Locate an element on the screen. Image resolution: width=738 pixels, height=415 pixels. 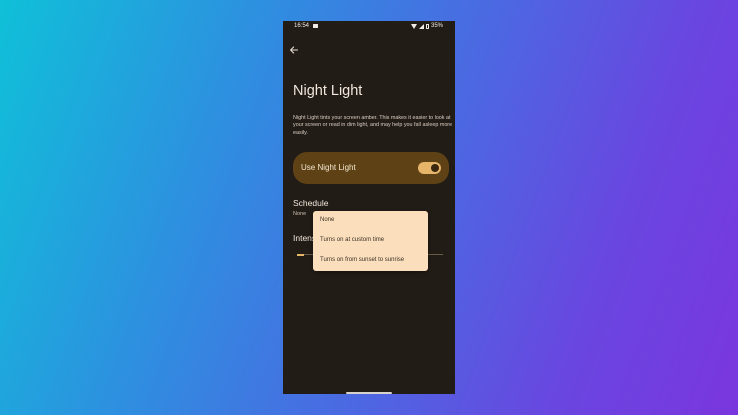
wifi-icon is located at coordinates (413, 26).